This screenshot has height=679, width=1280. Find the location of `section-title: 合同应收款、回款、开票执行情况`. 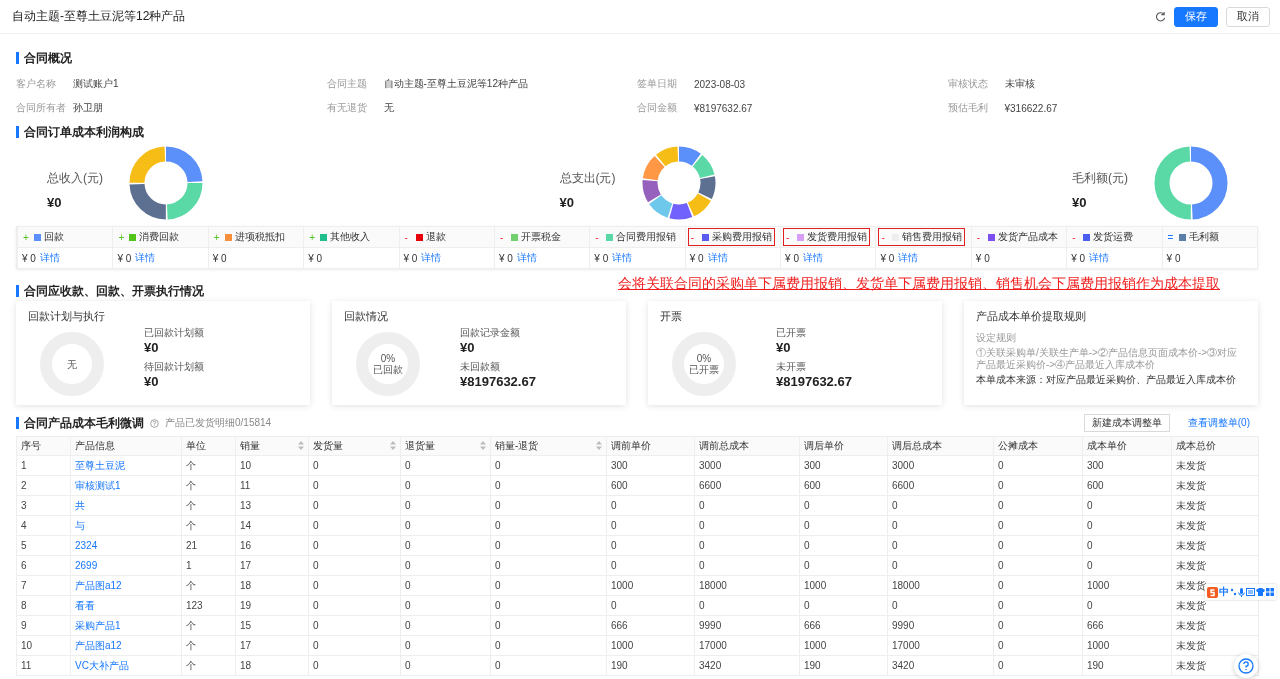

section-title: 合同应收款、回款、开票执行情况 is located at coordinates (110, 291).